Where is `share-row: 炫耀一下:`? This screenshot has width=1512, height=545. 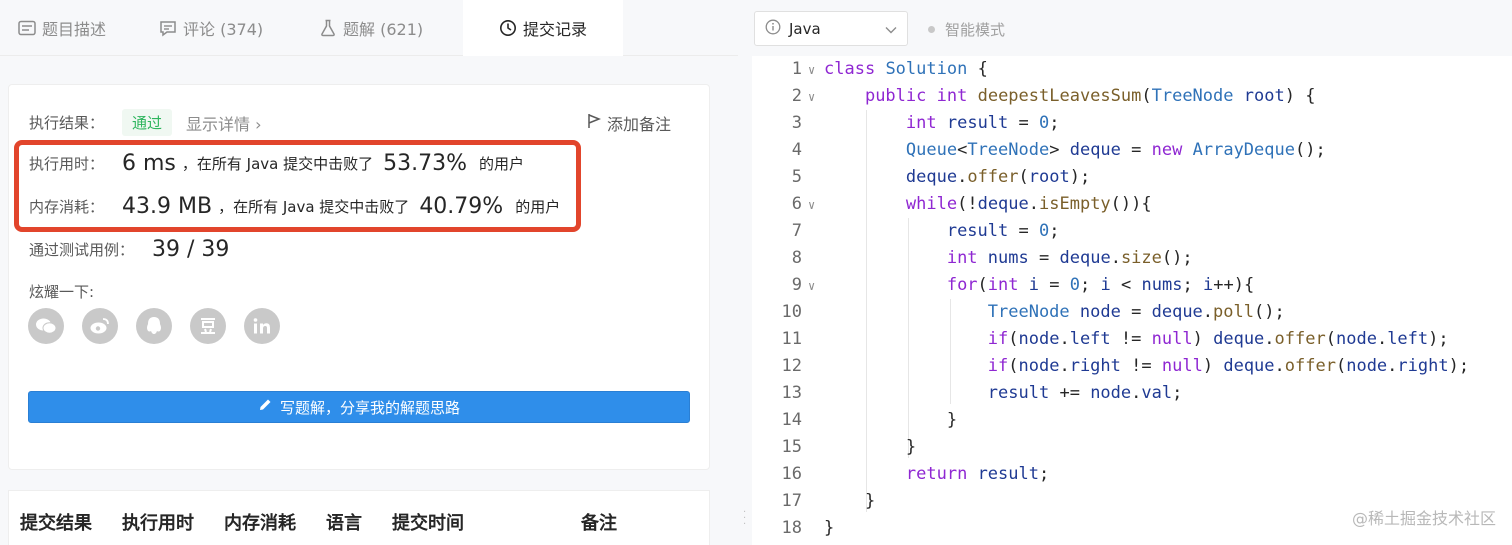
share-row: 炫耀一下: is located at coordinates (61, 291).